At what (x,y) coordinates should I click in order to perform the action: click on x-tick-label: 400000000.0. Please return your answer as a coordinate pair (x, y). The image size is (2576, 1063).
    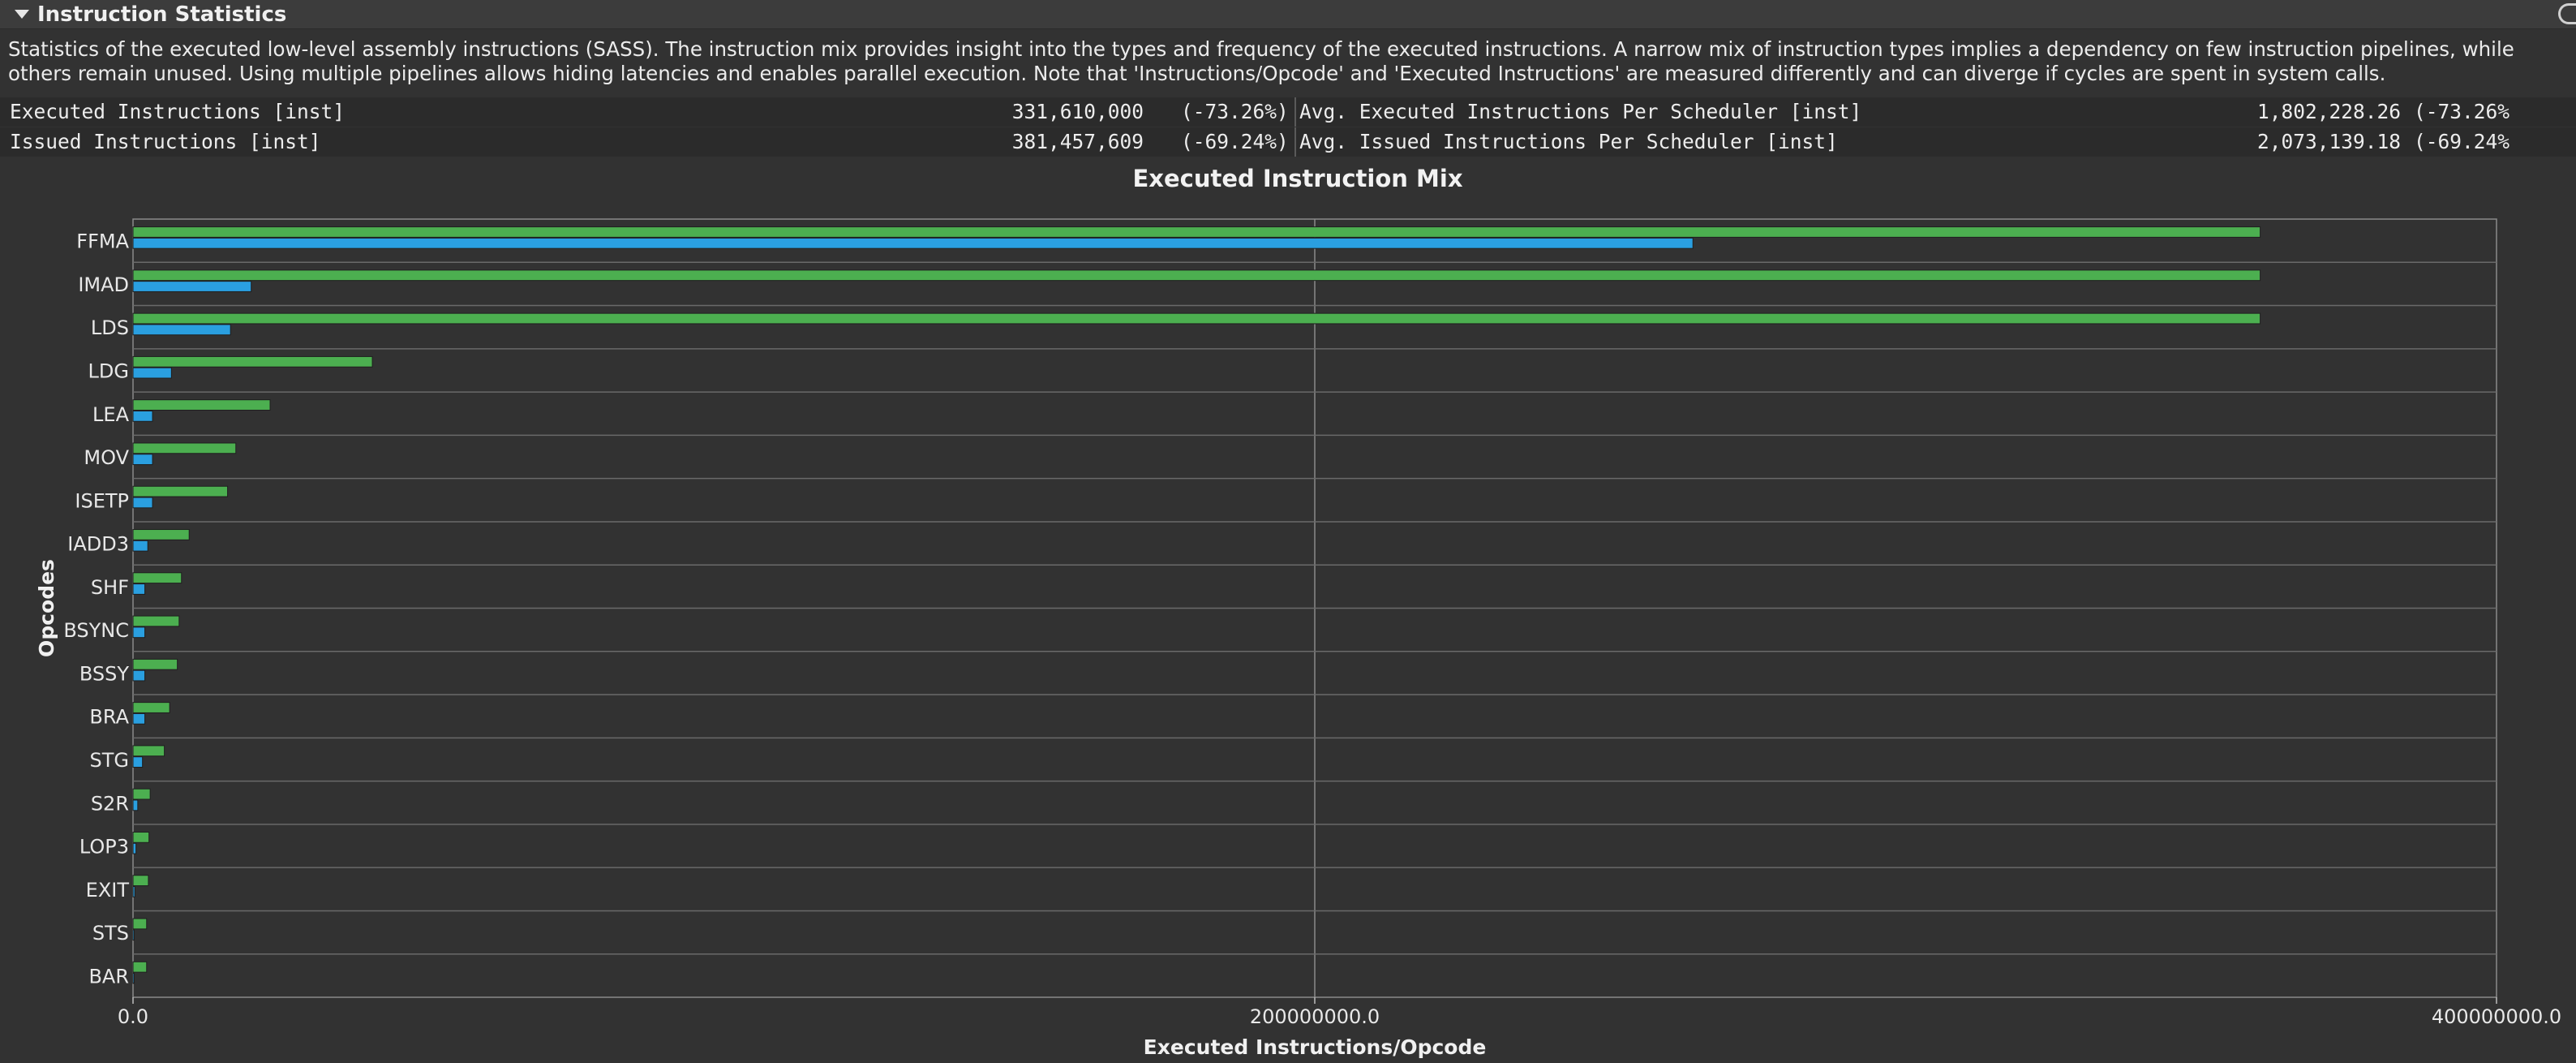
    Looking at the image, I should click on (2496, 1016).